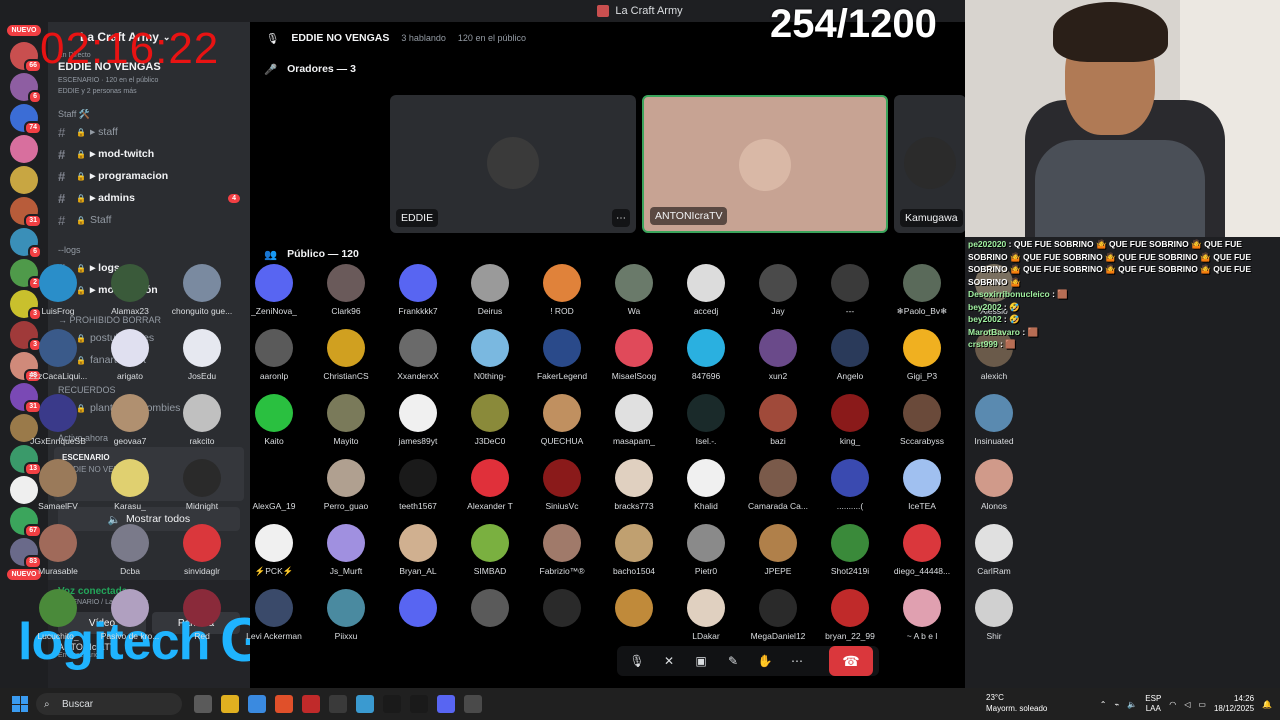 Image resolution: width=1280 pixels, height=720 pixels. I want to click on audience-member: QUECHUA, so click(562, 420).